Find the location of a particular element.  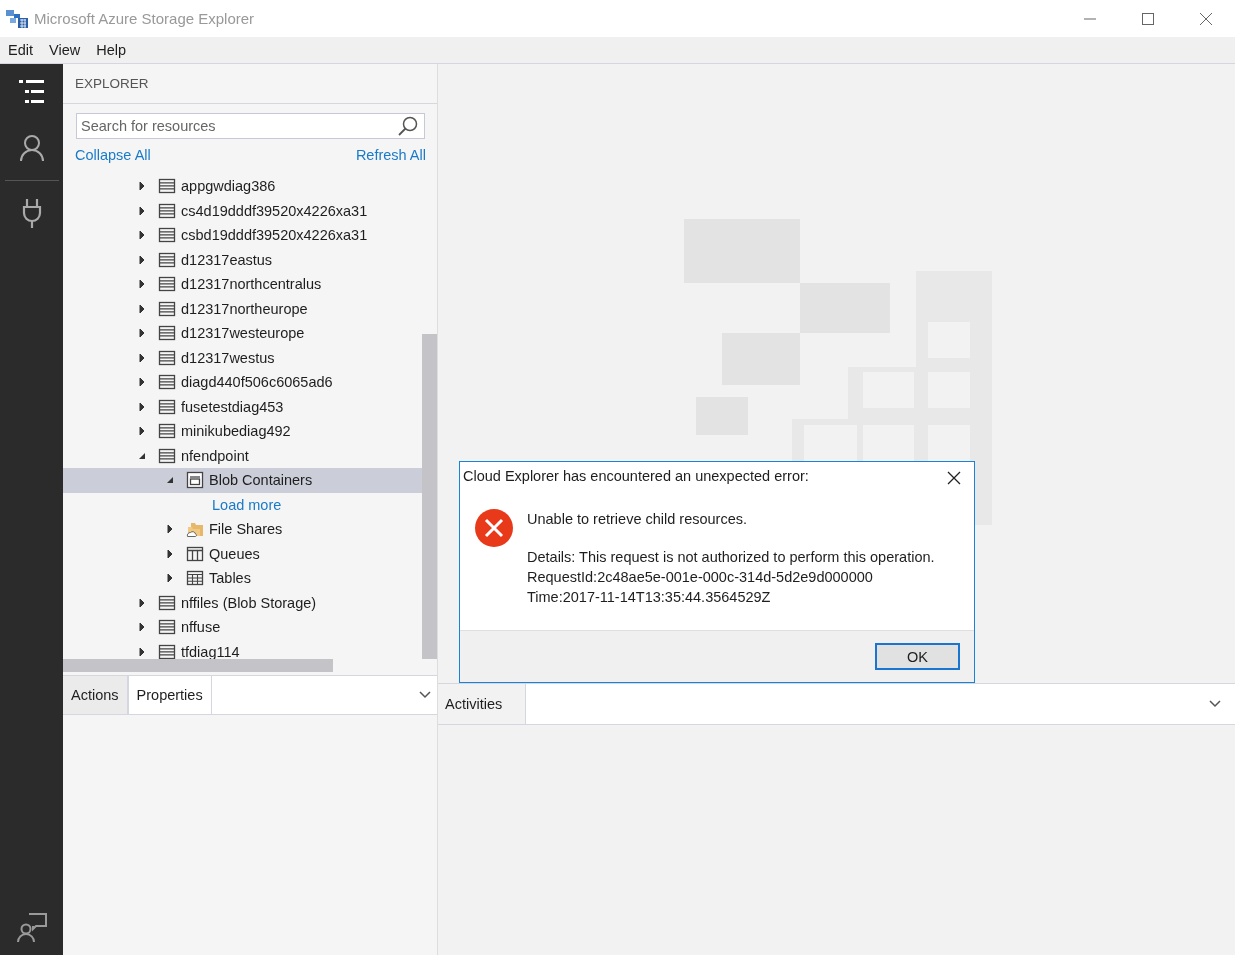

ok-button: OK is located at coordinates (917, 656).